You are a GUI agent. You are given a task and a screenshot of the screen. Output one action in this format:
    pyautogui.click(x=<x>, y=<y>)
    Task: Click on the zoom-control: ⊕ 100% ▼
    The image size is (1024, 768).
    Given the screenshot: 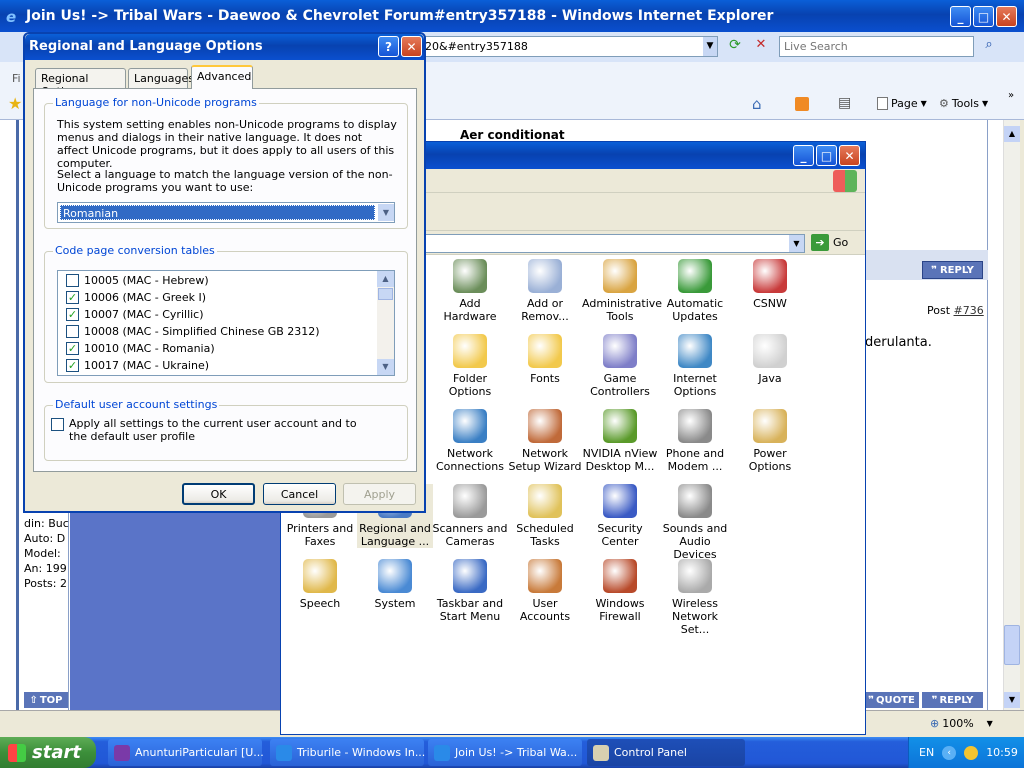 What is the action you would take?
    pyautogui.click(x=961, y=723)
    